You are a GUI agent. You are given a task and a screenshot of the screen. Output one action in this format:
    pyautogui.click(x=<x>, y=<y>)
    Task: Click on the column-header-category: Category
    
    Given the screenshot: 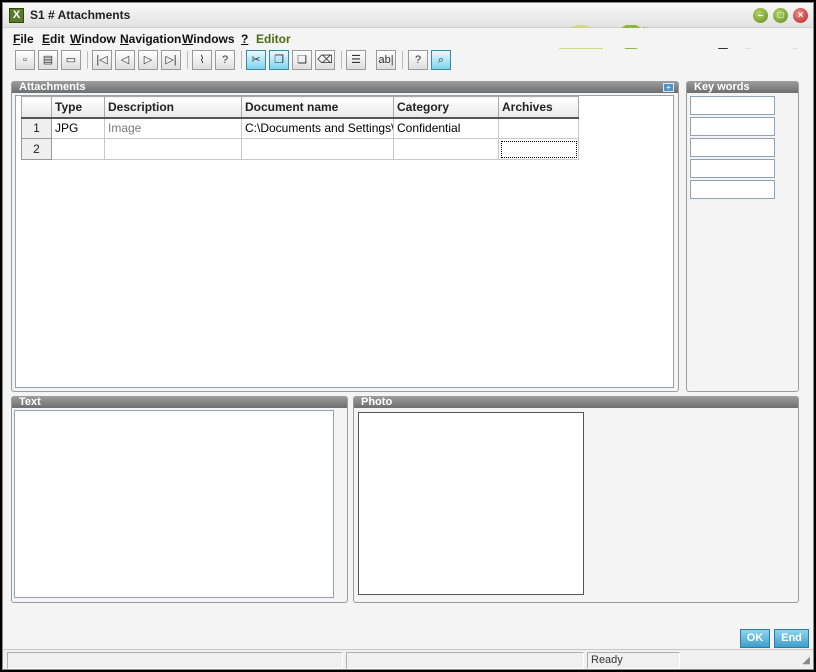 What is the action you would take?
    pyautogui.click(x=446, y=107)
    